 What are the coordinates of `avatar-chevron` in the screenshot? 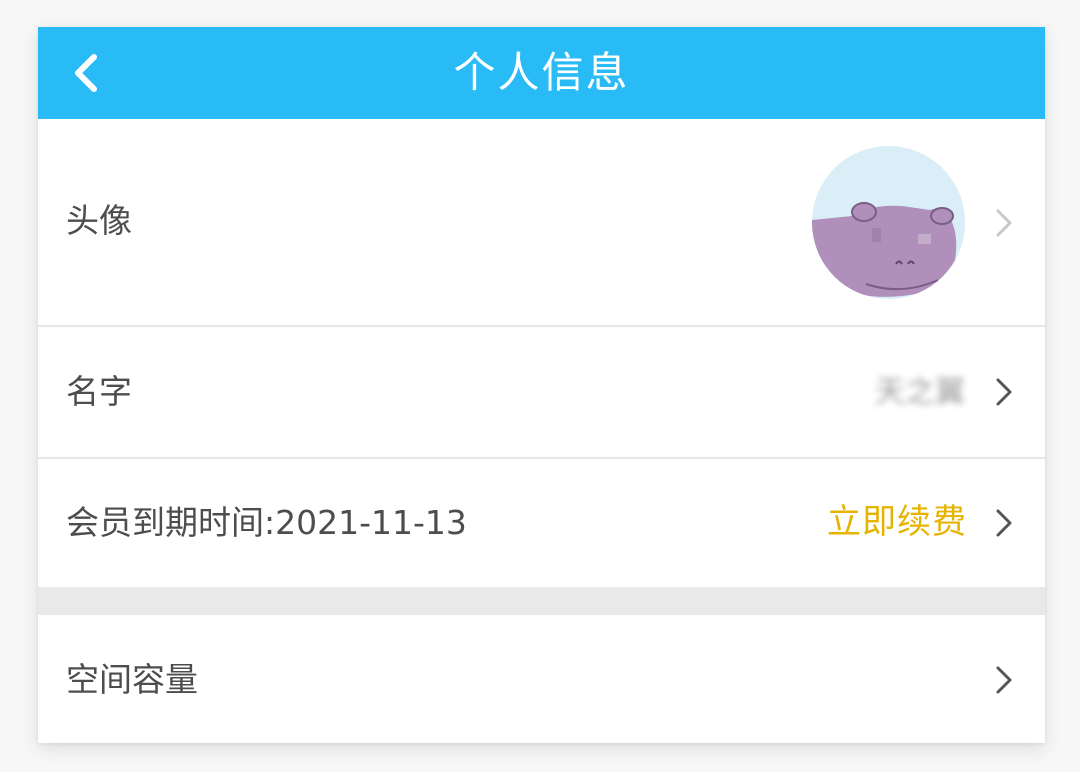 It's located at (1004, 223).